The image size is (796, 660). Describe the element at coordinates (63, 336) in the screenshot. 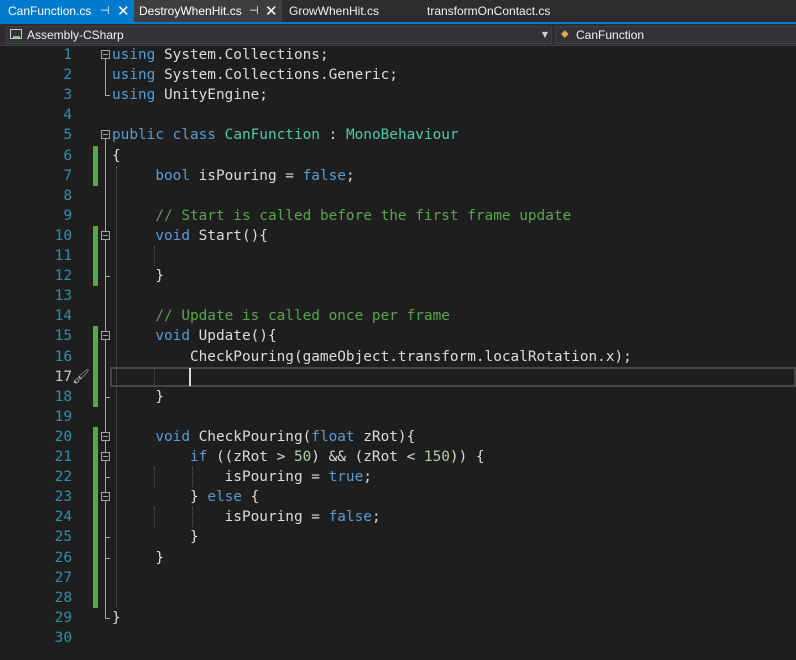

I see `line-number: 15` at that location.